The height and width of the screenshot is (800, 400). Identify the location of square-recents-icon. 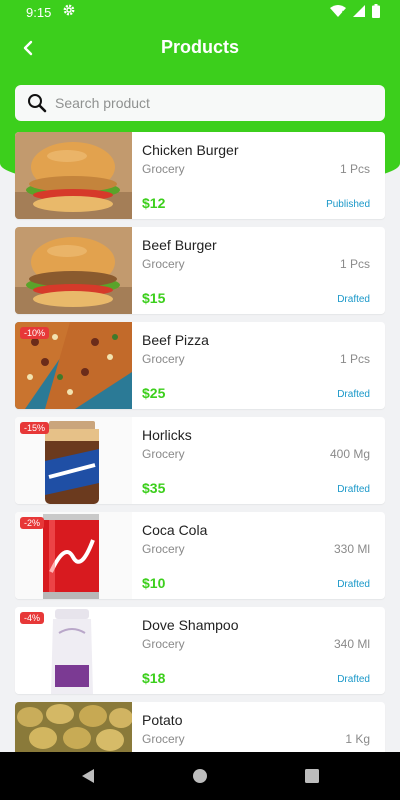
(312, 776).